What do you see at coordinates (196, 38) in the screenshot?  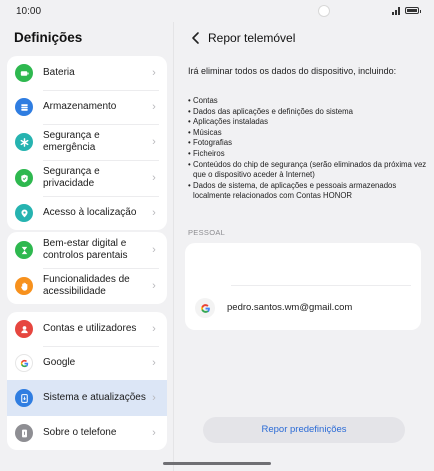 I see `back-arrow-icon` at bounding box center [196, 38].